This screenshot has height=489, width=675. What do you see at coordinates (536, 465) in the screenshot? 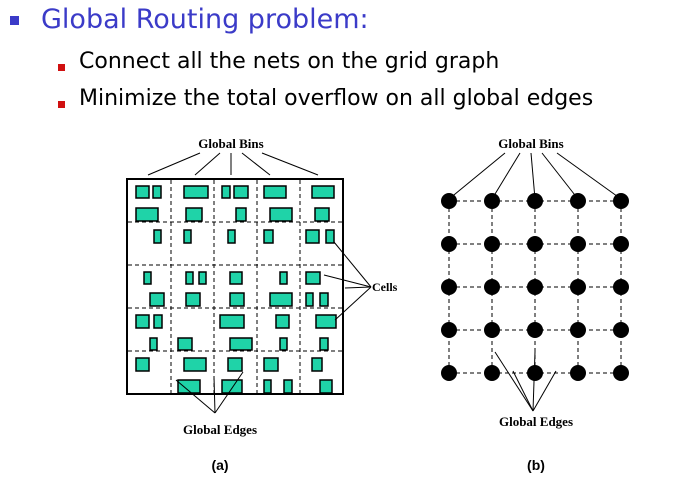
I see `figure-b-caption: (b)` at bounding box center [536, 465].